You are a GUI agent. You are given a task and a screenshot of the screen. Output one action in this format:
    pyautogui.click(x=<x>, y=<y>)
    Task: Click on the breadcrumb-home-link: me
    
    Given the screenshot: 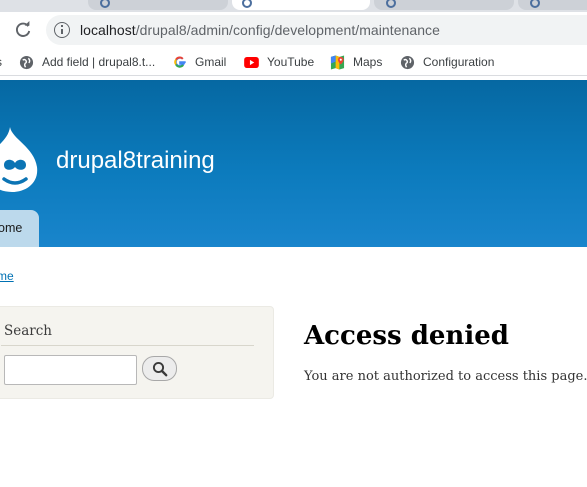 What is the action you would take?
    pyautogui.click(x=7, y=276)
    